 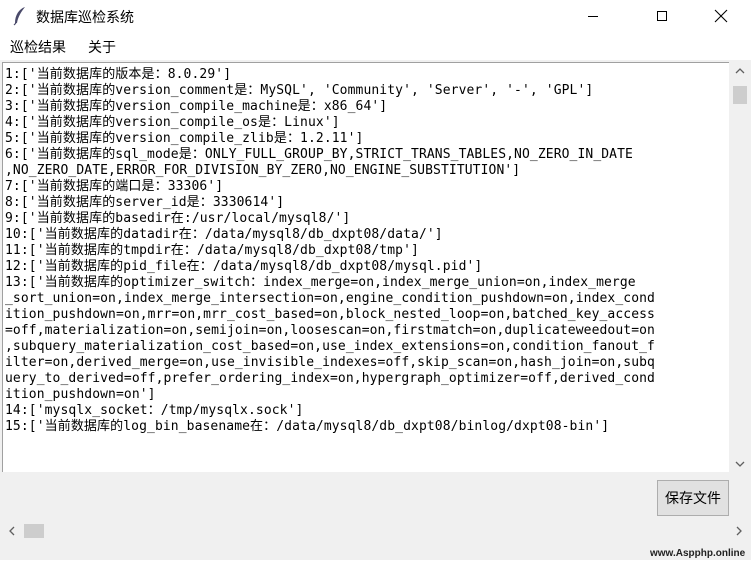 I want to click on minimize-button, so click(x=593, y=16).